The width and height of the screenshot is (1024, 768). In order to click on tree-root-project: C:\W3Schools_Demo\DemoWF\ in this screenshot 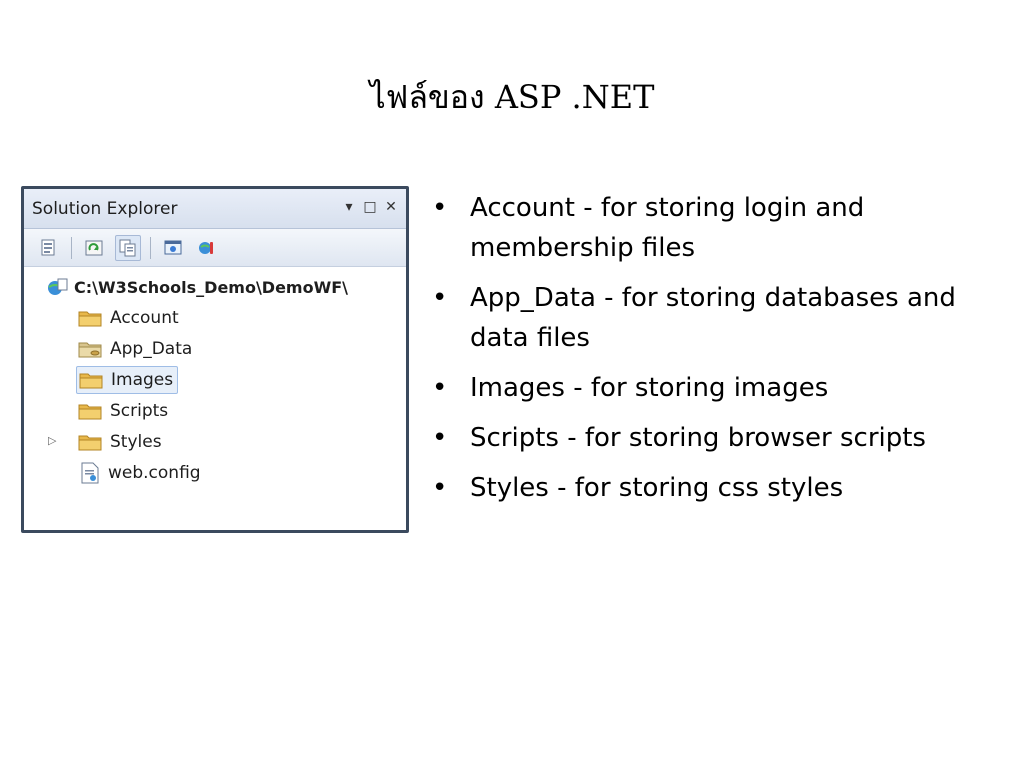, I will do `click(197, 287)`.